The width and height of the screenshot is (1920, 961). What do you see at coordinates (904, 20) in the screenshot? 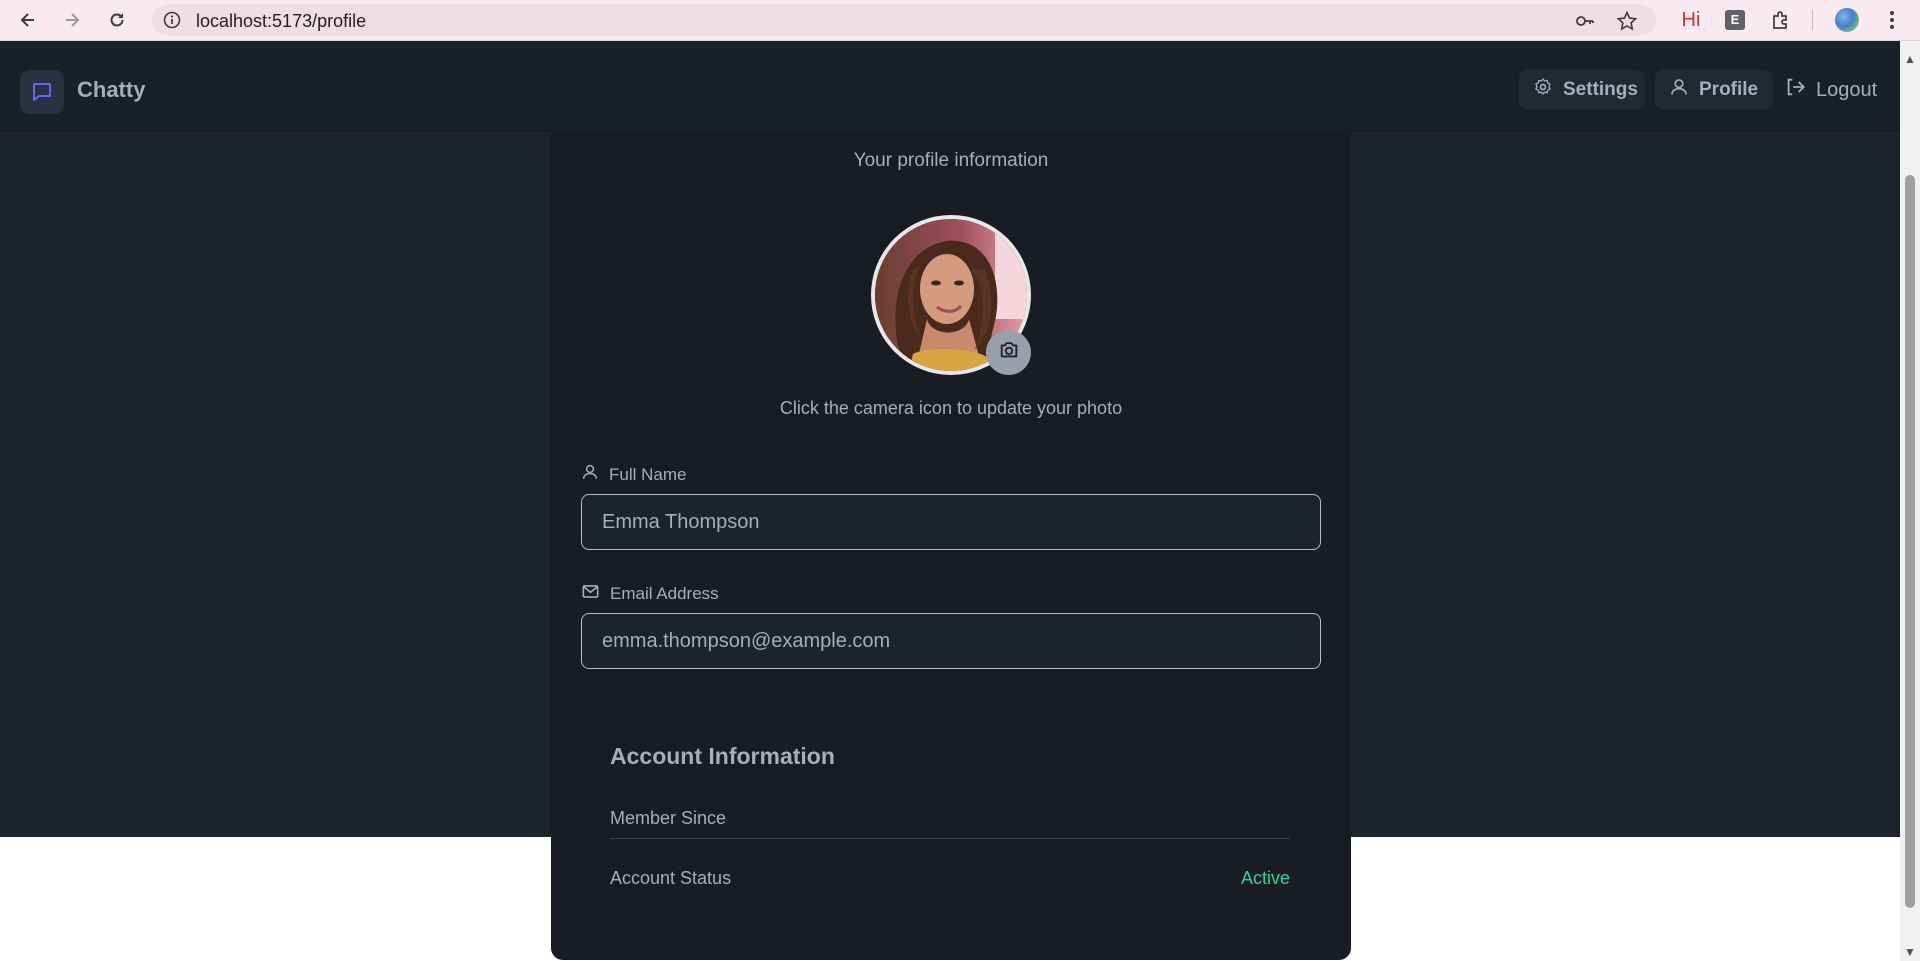
I see `address-bar: localhost:5173/profile` at bounding box center [904, 20].